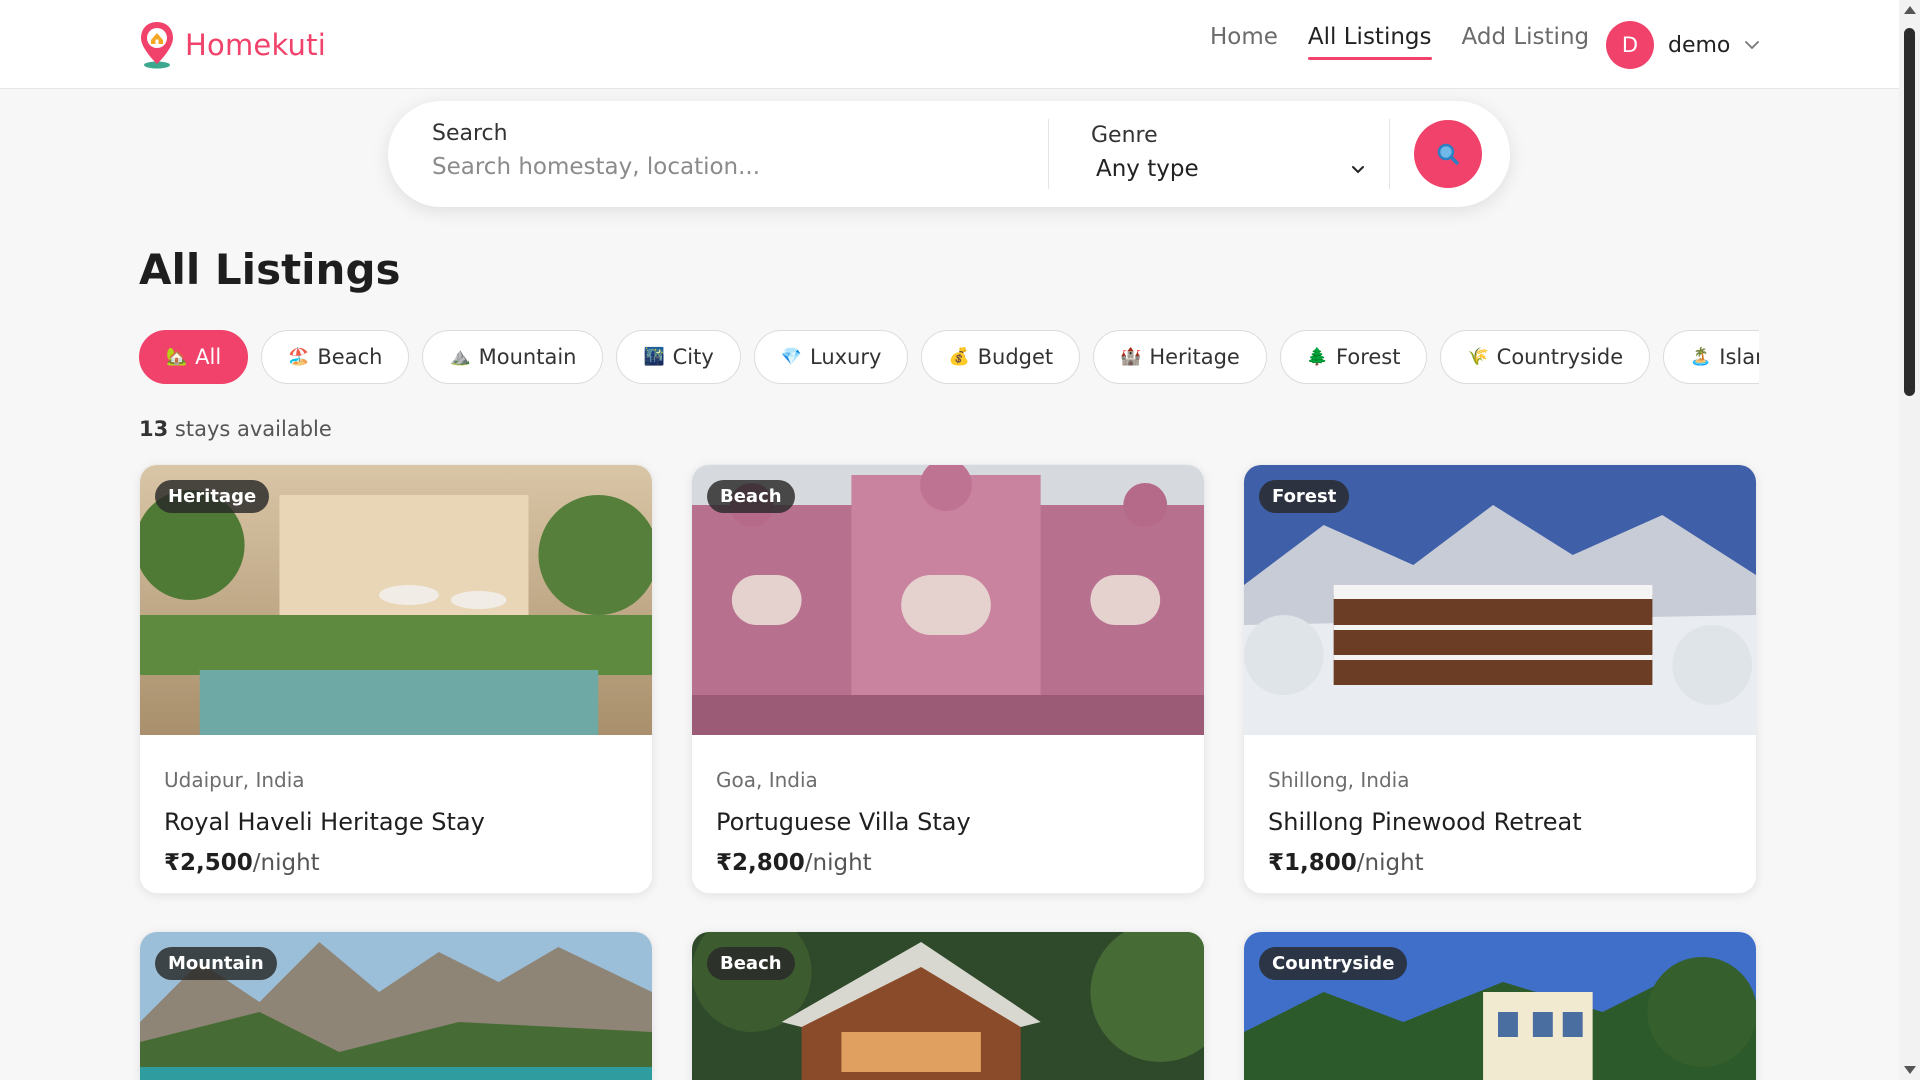 This screenshot has width=1920, height=1080. What do you see at coordinates (948, 1005) in the screenshot?
I see `listing-card: Beach` at bounding box center [948, 1005].